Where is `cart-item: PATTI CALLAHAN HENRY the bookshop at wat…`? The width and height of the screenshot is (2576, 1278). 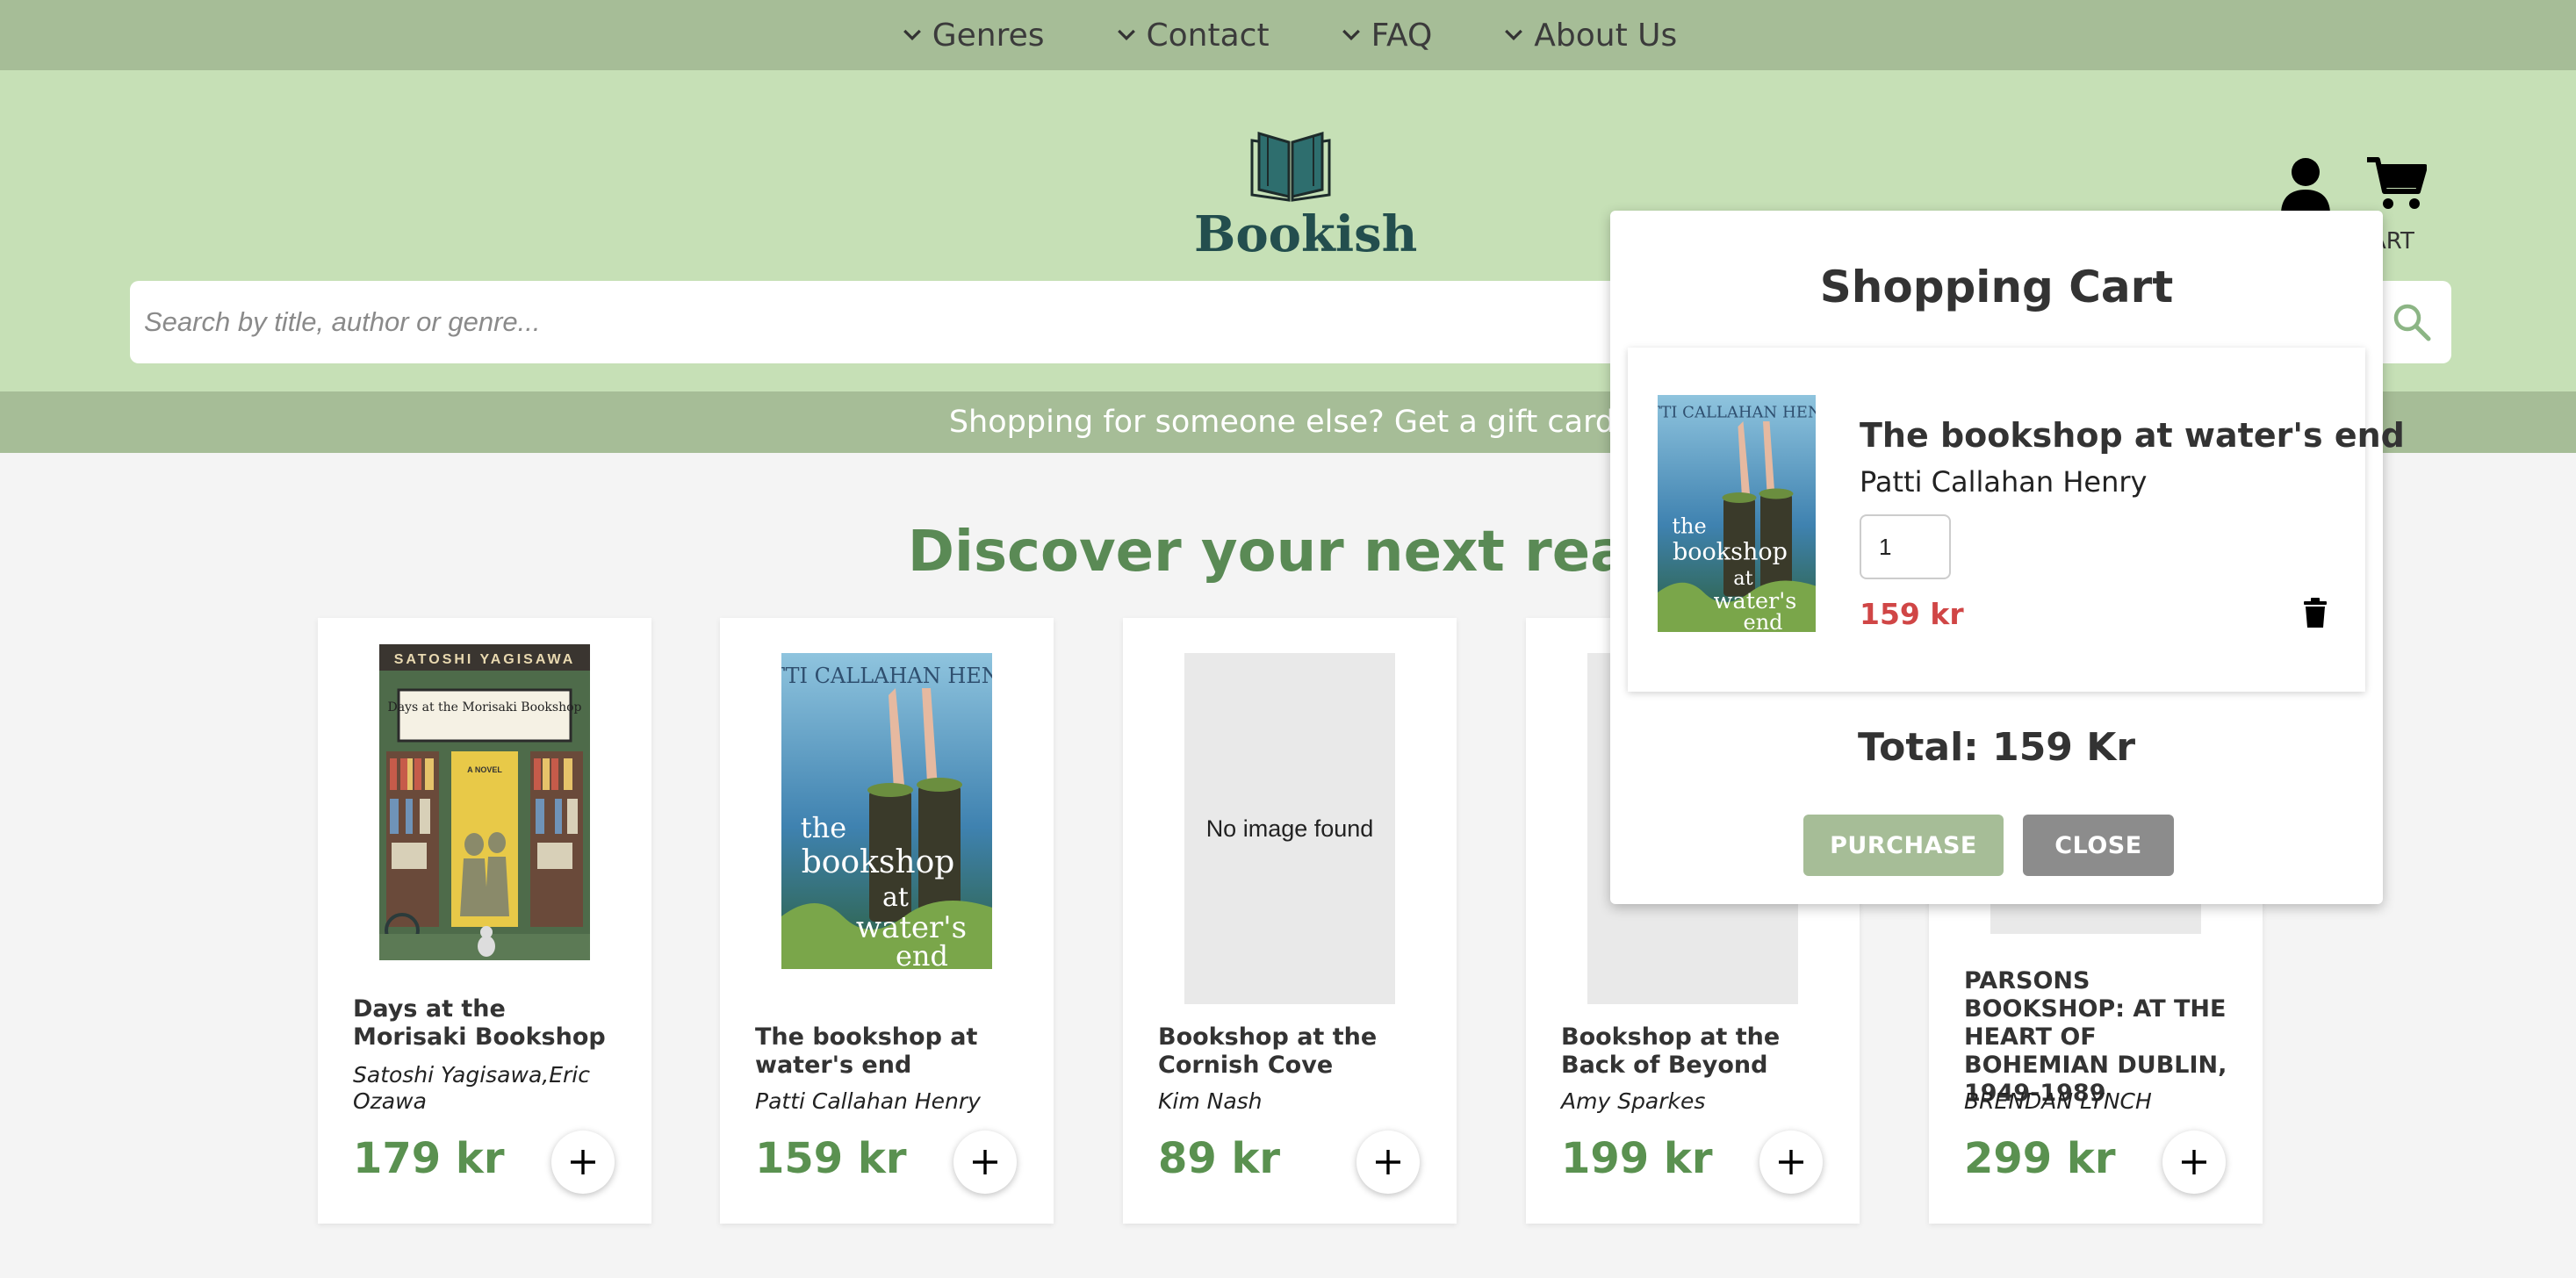
cart-item: PATTI CALLAHAN HENRY the bookshop at wat… is located at coordinates (2016, 520).